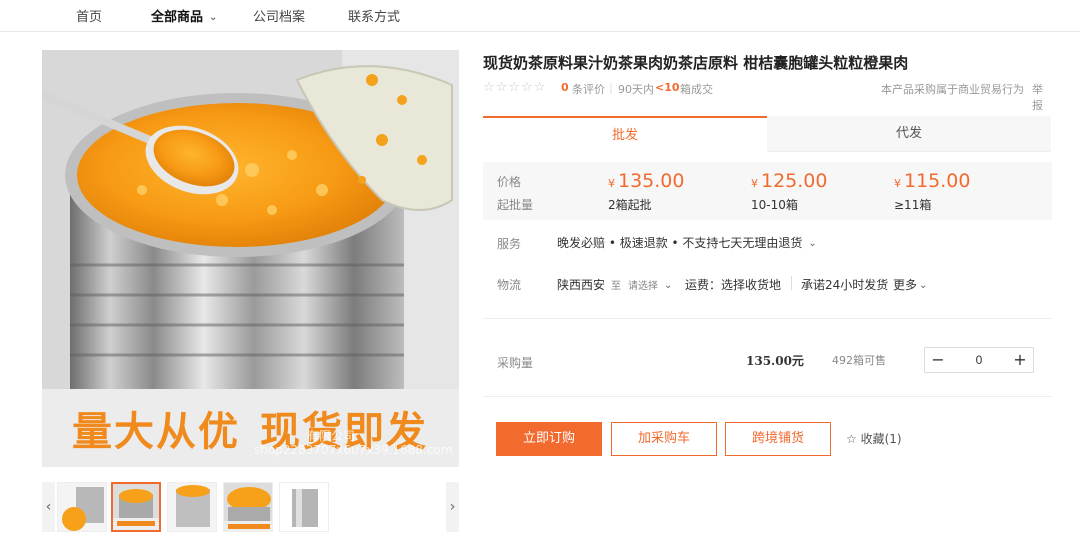 The width and height of the screenshot is (1080, 556). I want to click on service-text: 晚发必赔 • 极速退款 • 不支持七天无理由退货, so click(680, 243).